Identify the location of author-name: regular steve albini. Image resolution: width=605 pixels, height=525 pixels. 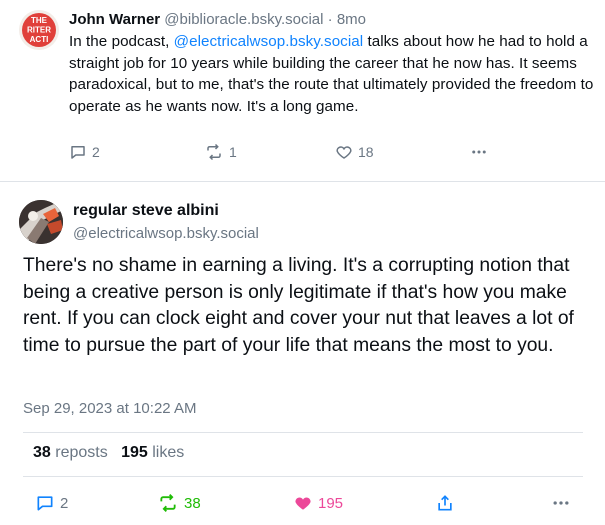
(146, 211).